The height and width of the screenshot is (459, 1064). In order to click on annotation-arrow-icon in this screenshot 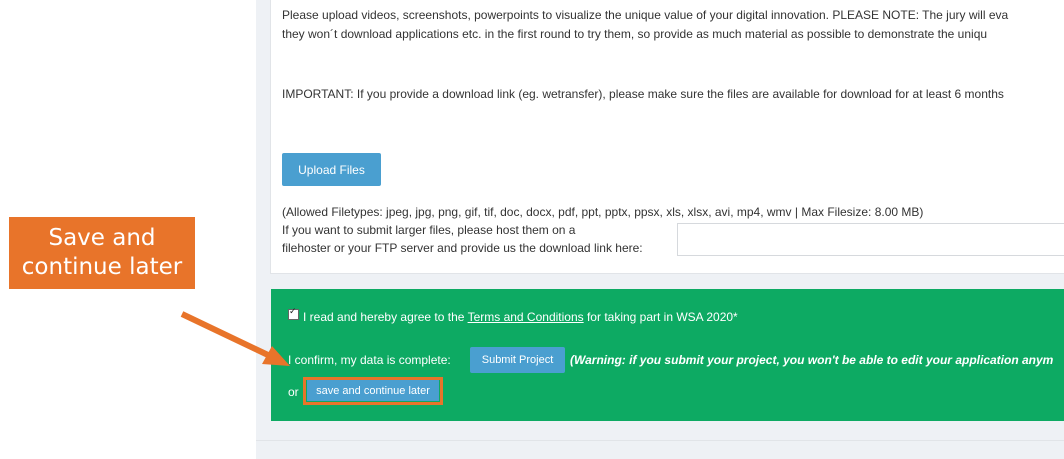, I will do `click(235, 338)`.